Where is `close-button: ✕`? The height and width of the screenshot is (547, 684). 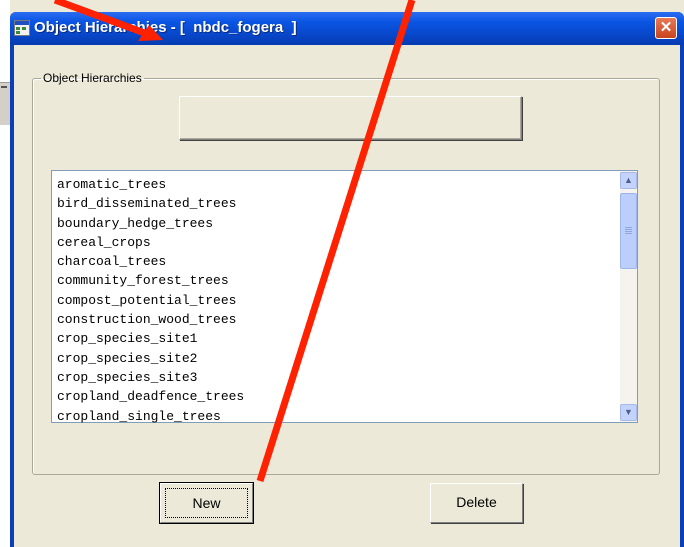
close-button: ✕ is located at coordinates (666, 28).